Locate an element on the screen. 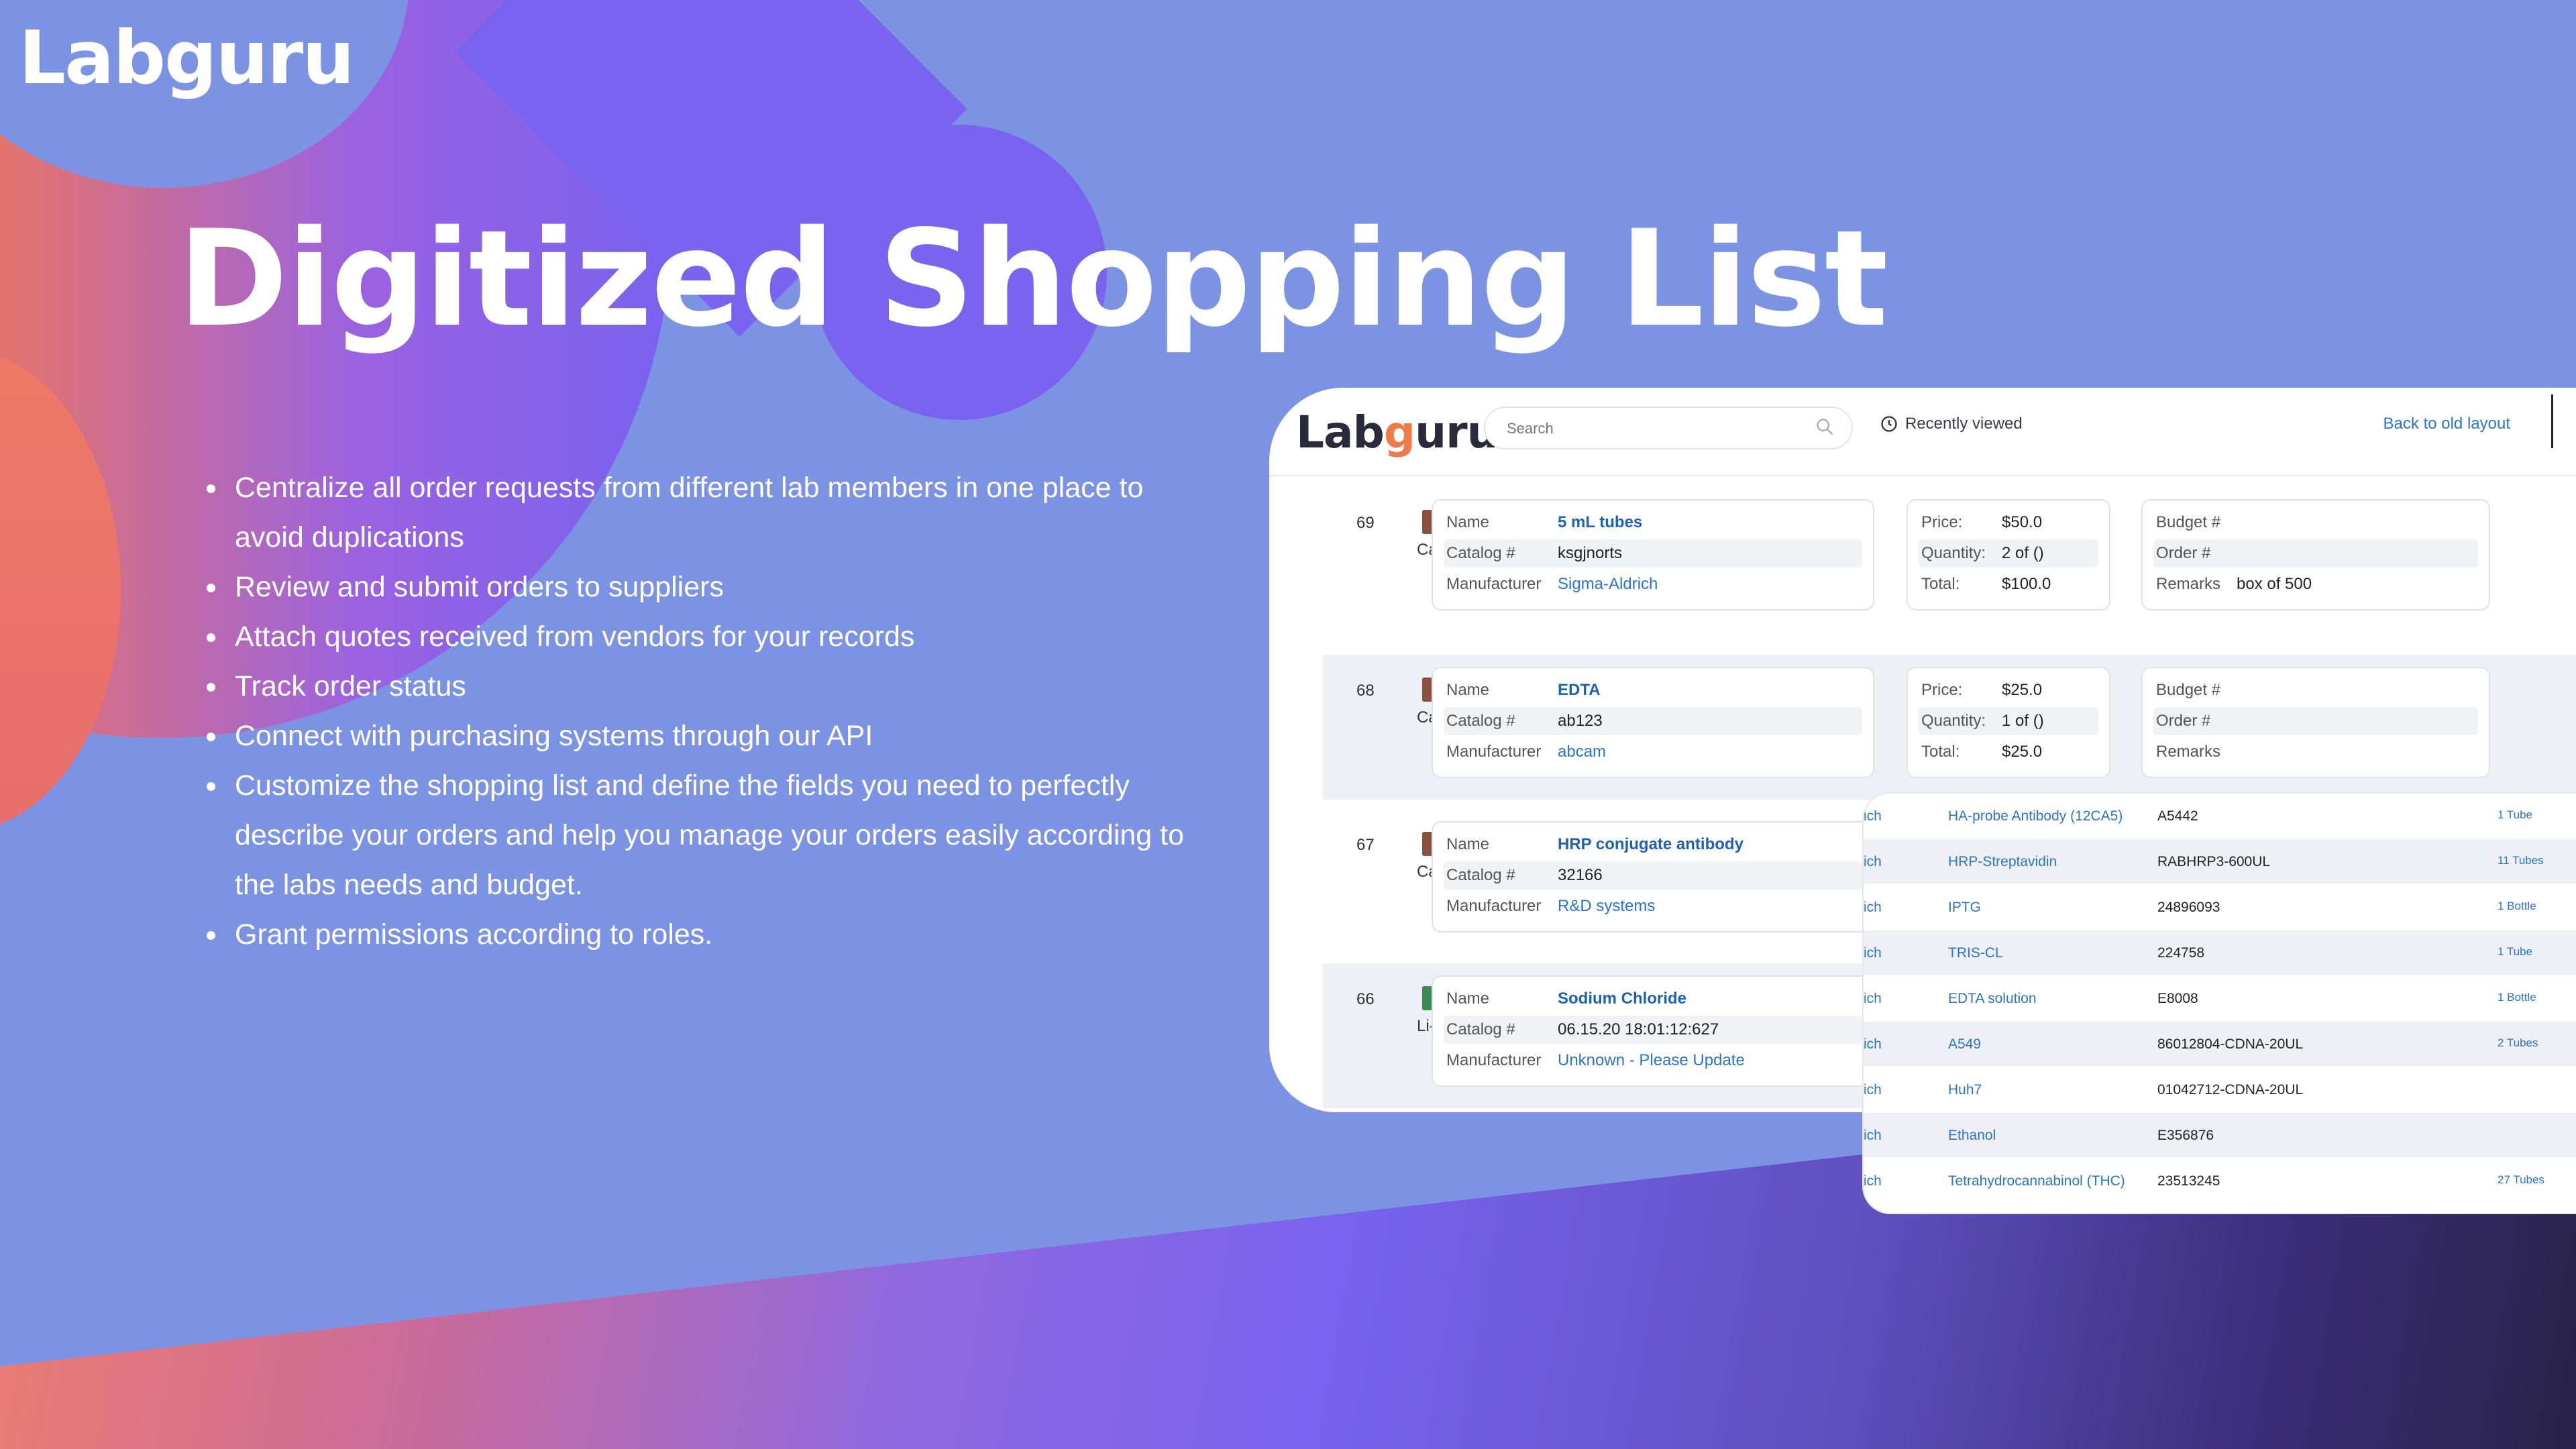 This screenshot has height=1449, width=2576. manufacturer-link: abcam is located at coordinates (1582, 752).